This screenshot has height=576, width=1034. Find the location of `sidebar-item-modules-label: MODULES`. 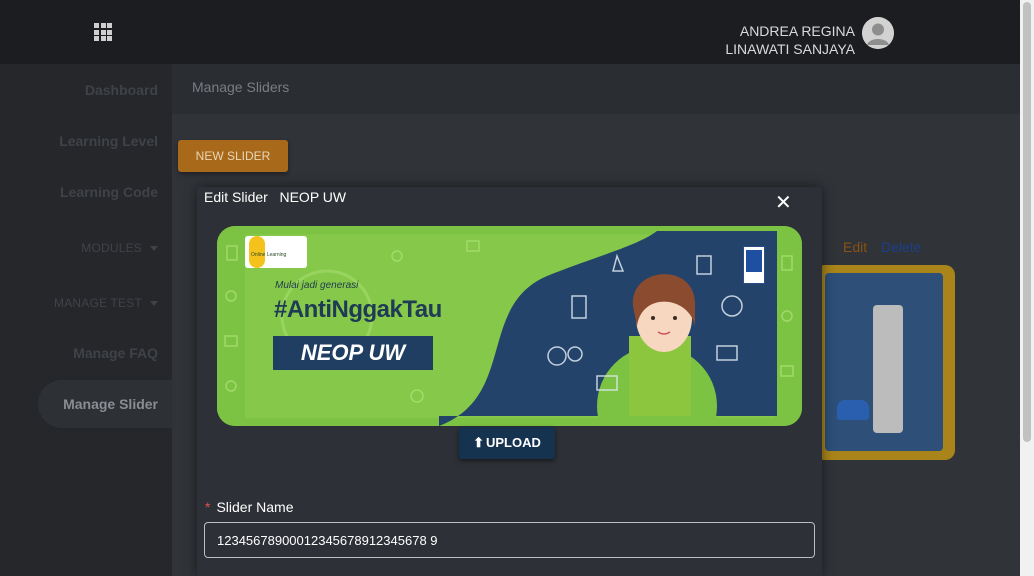

sidebar-item-modules-label: MODULES is located at coordinates (111, 248).